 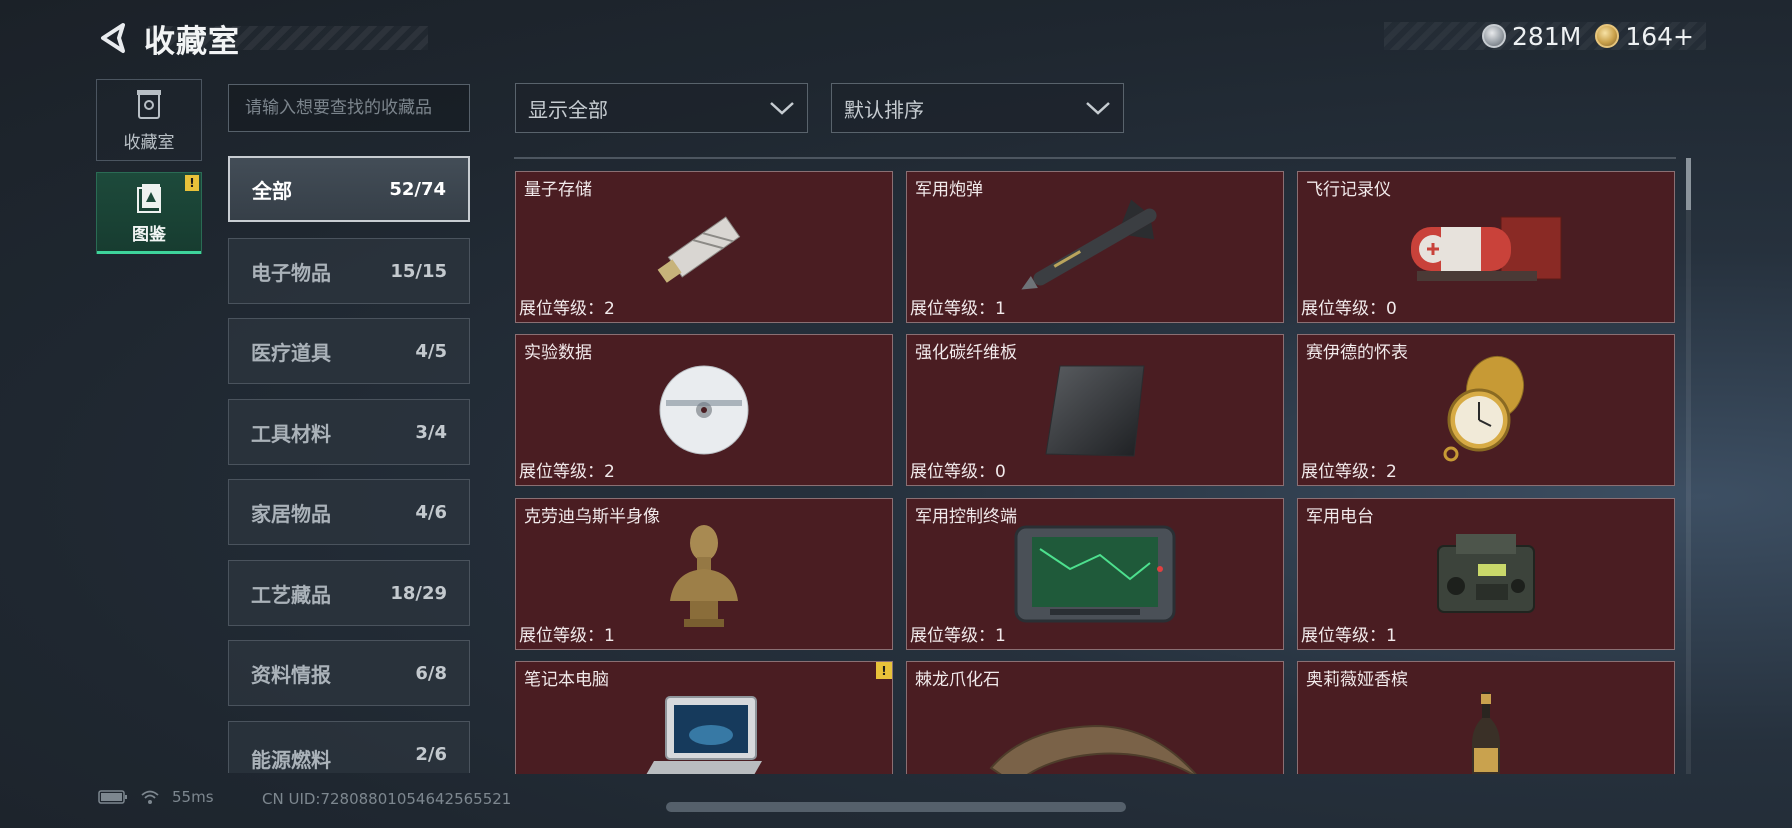 What do you see at coordinates (431, 512) in the screenshot?
I see `category-count: 4/6` at bounding box center [431, 512].